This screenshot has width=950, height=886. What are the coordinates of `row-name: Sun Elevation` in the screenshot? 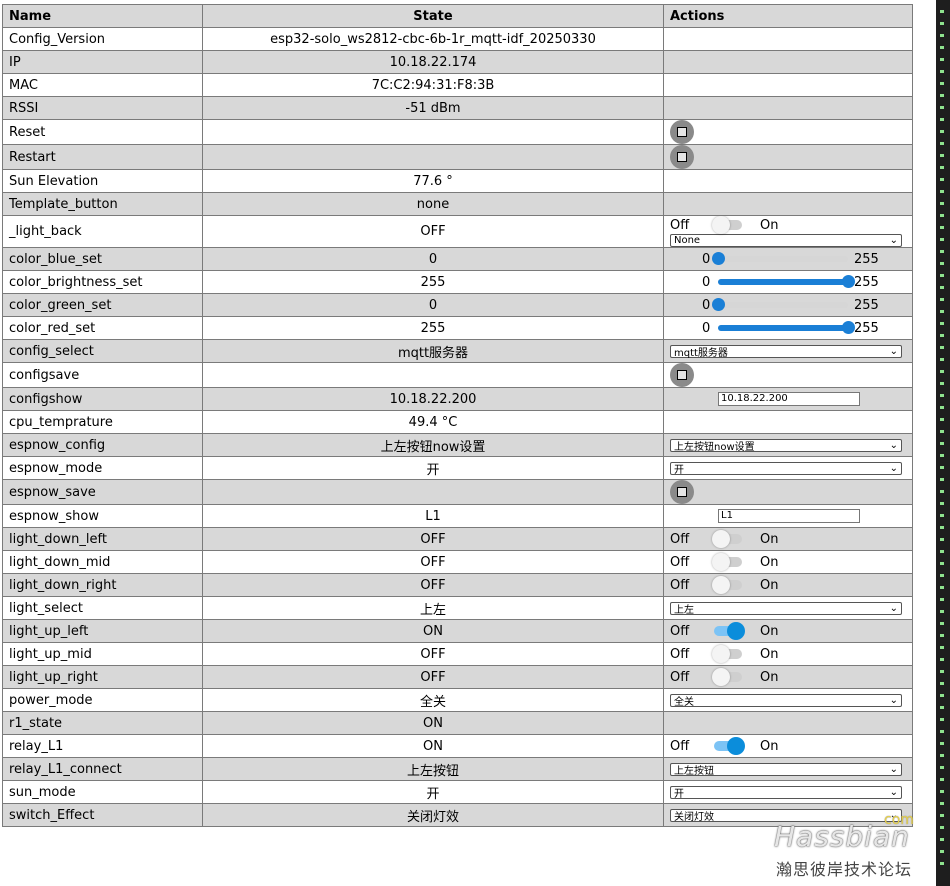 It's located at (102, 181).